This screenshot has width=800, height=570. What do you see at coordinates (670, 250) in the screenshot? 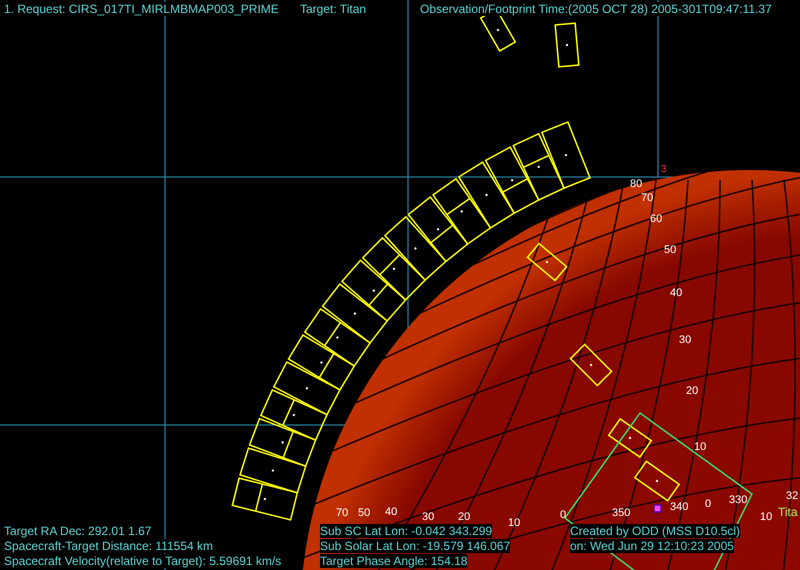
I see `latitude-label: 50` at bounding box center [670, 250].